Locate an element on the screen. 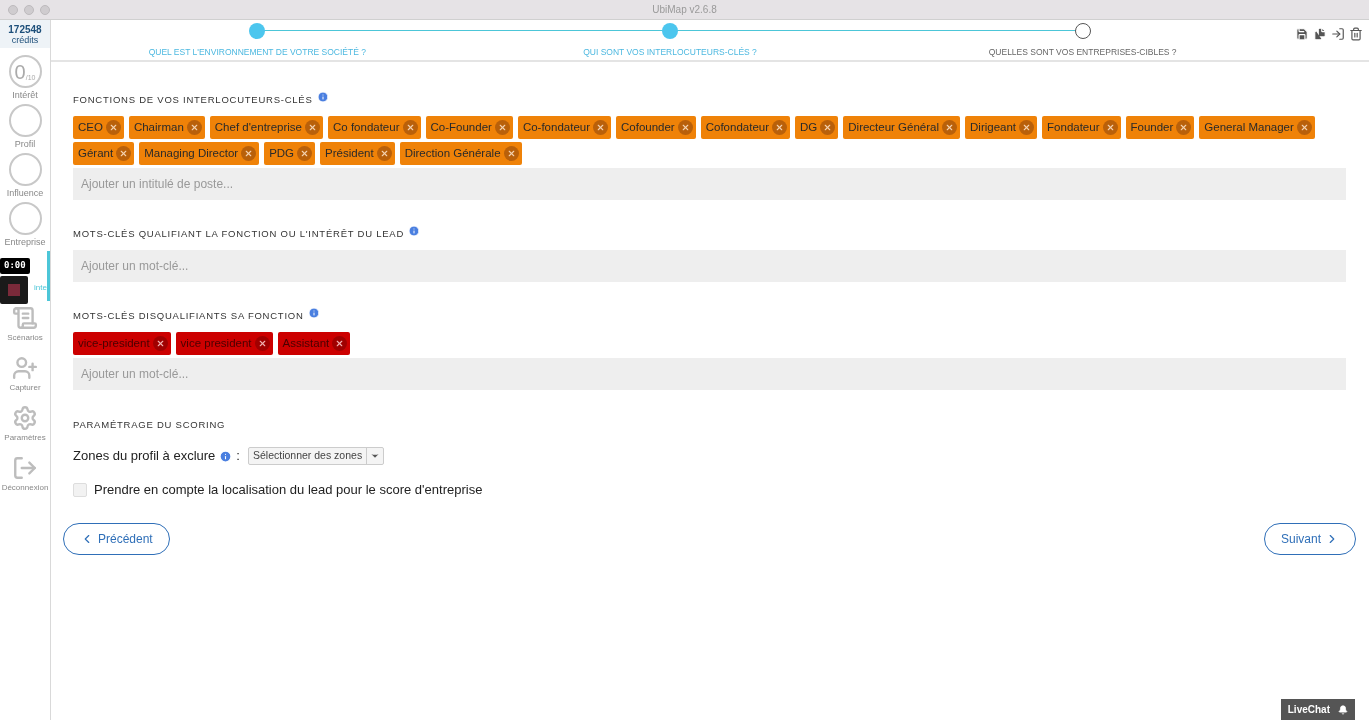 The image size is (1369, 720). gear-icon is located at coordinates (25, 418).